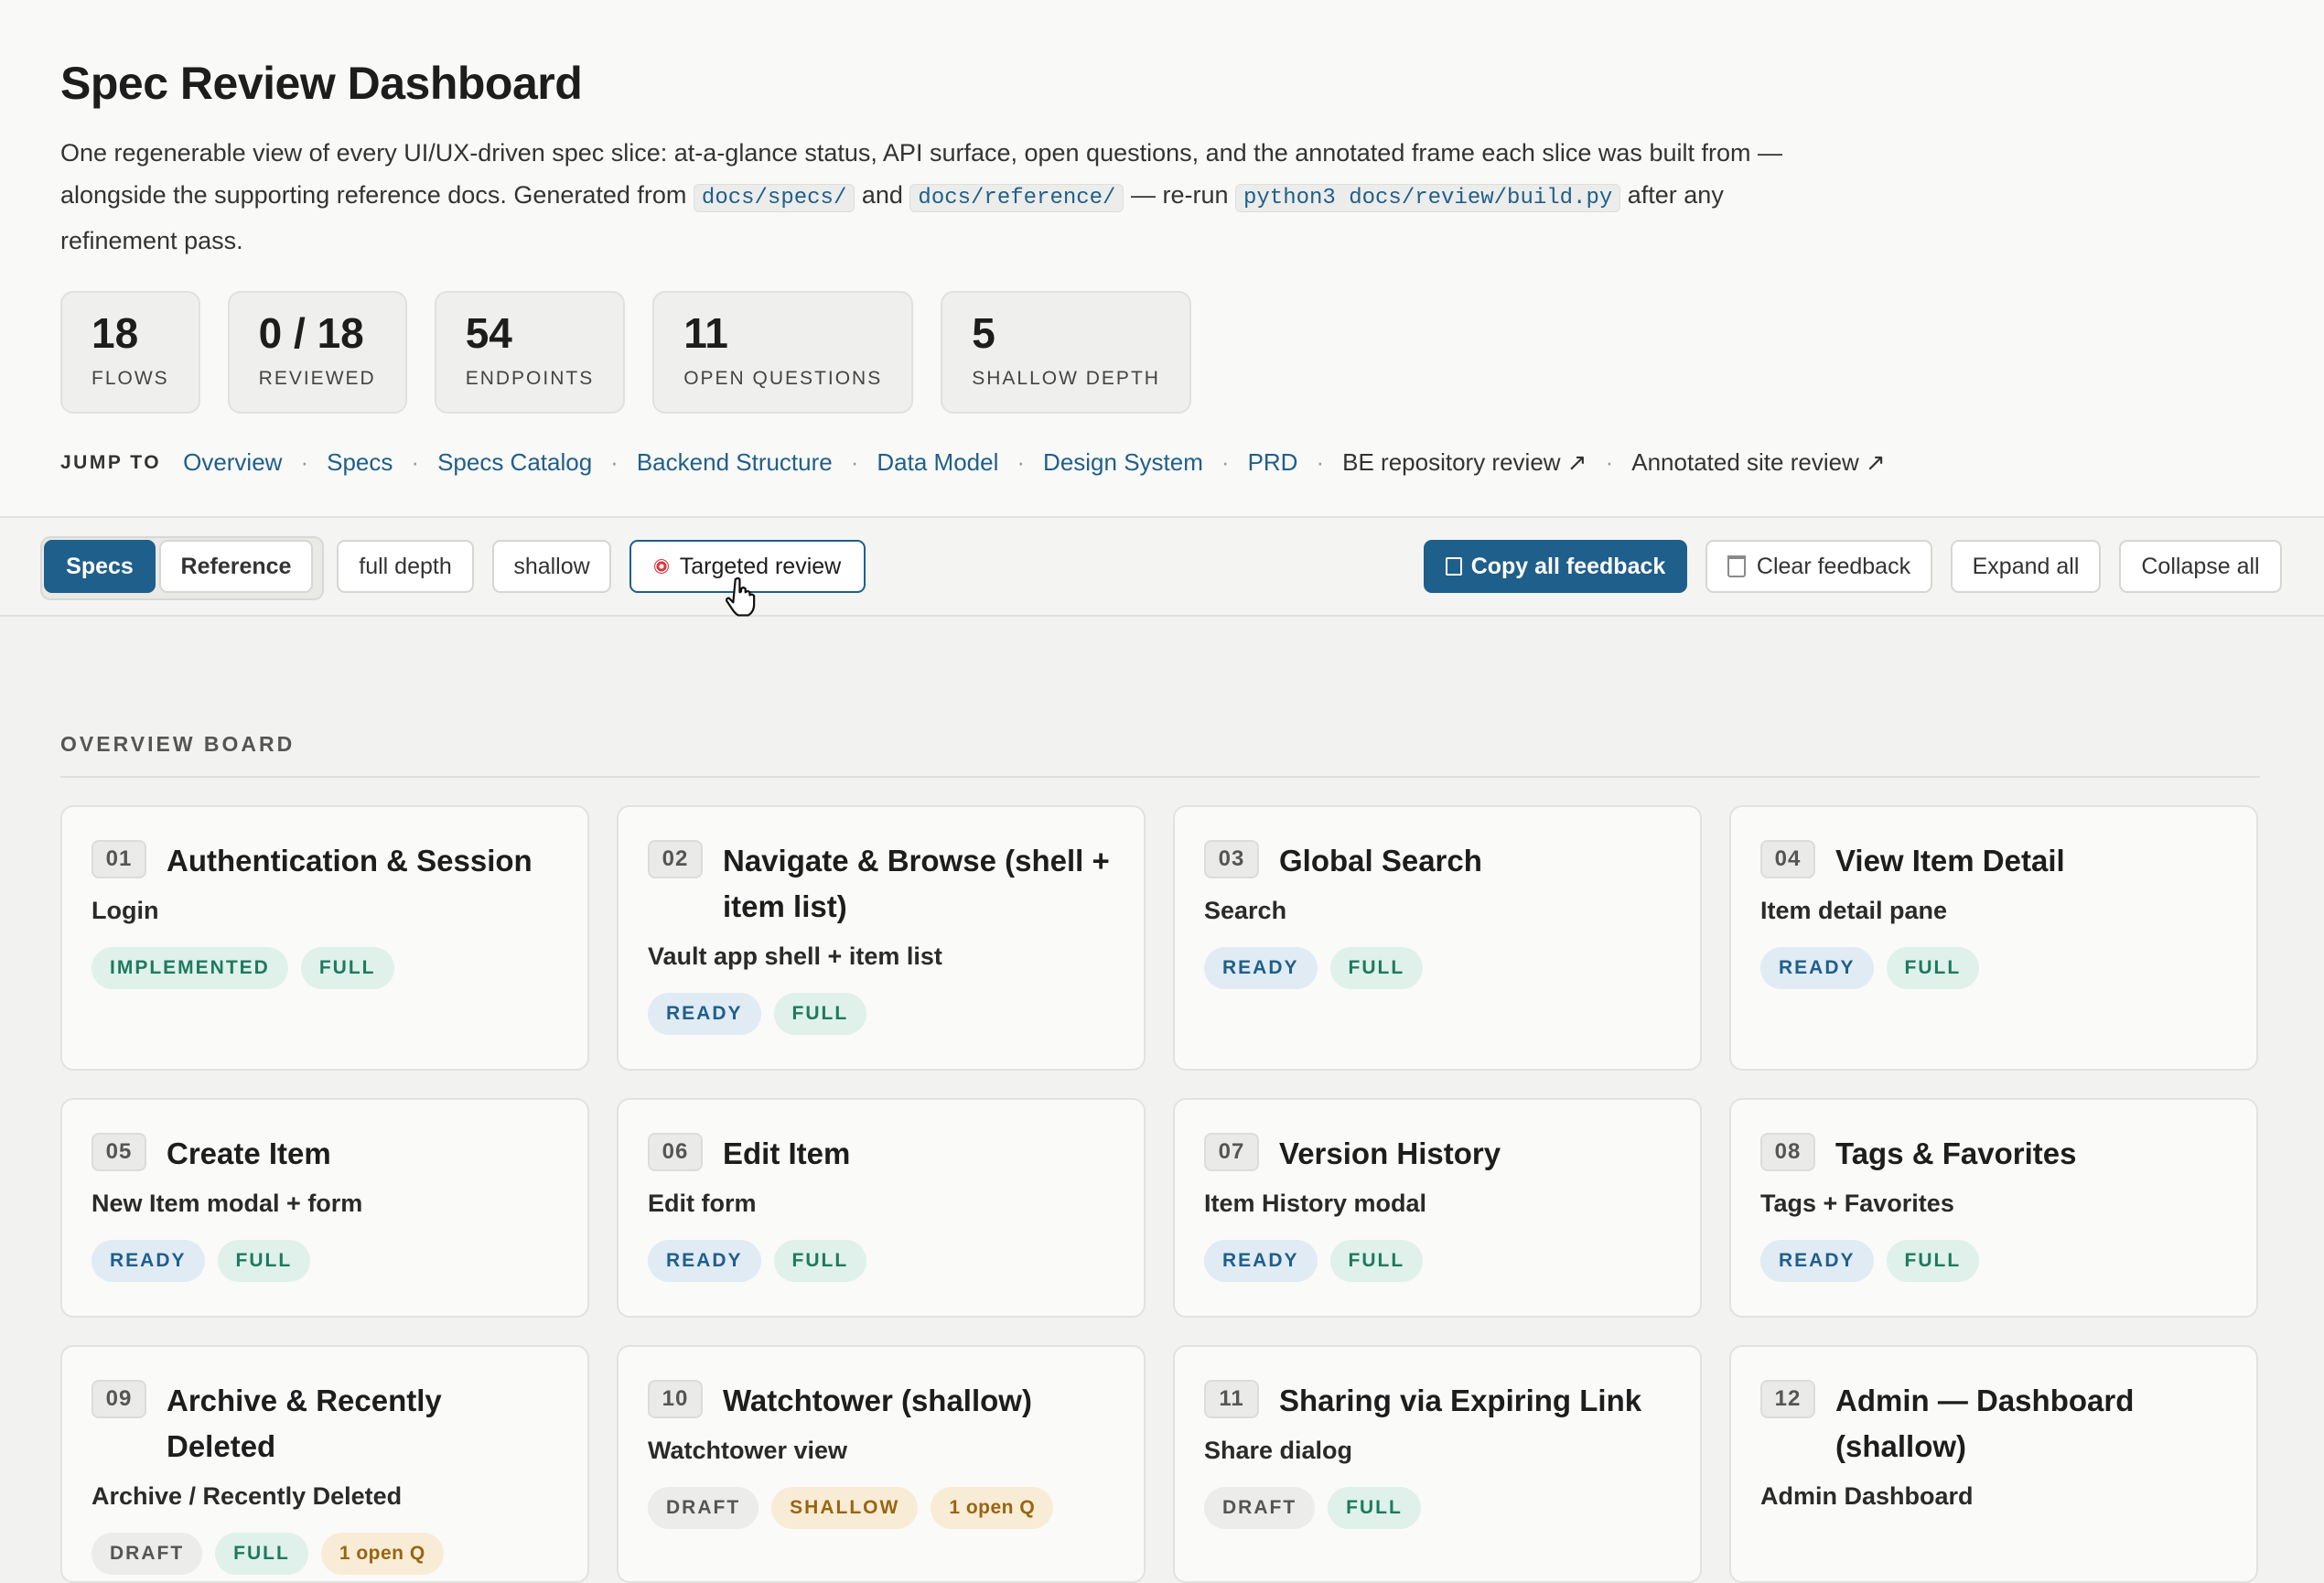 This screenshot has height=1583, width=2324. What do you see at coordinates (2026, 566) in the screenshot?
I see `expand-all-button: Expand all` at bounding box center [2026, 566].